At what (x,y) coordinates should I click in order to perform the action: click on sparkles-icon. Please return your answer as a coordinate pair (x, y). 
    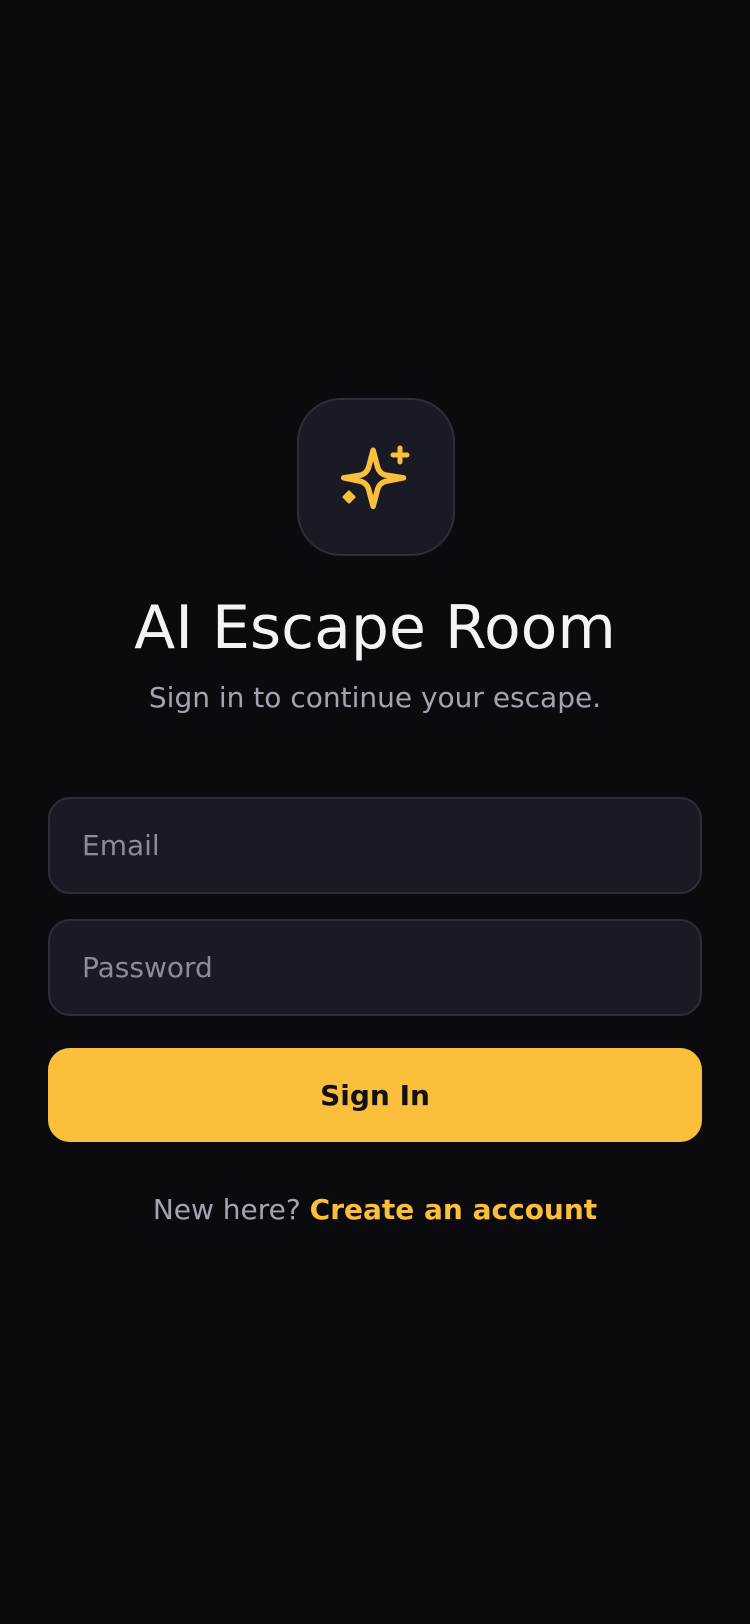
    Looking at the image, I should click on (375, 477).